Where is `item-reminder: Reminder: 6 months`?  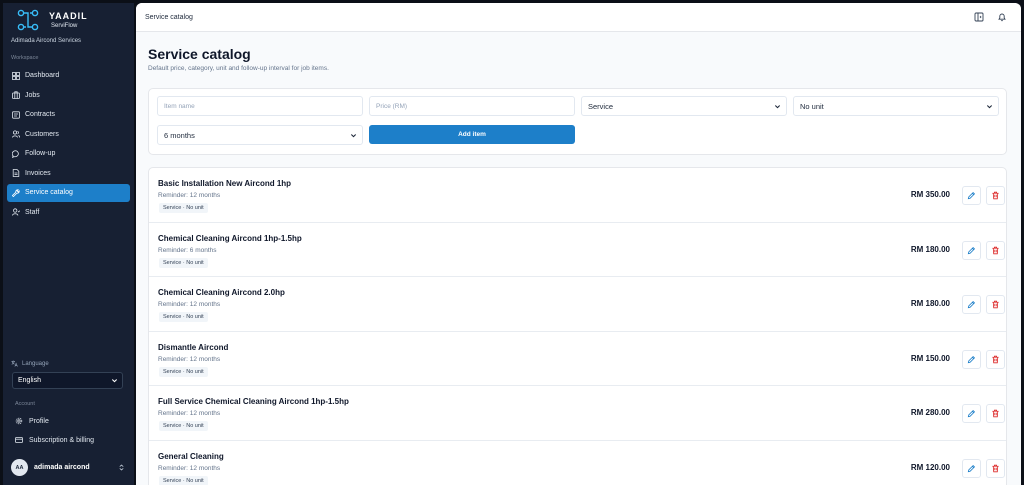
item-reminder: Reminder: 6 months is located at coordinates (187, 250).